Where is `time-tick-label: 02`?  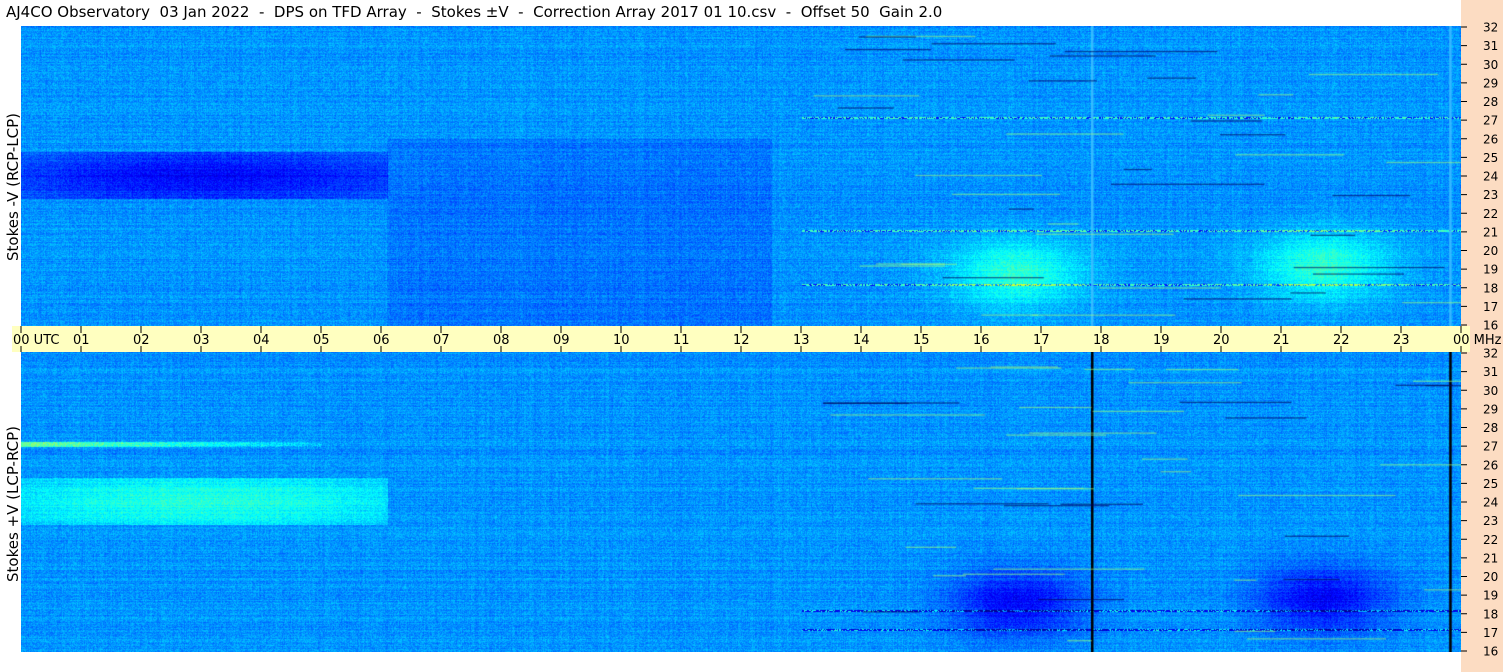 time-tick-label: 02 is located at coordinates (141, 340).